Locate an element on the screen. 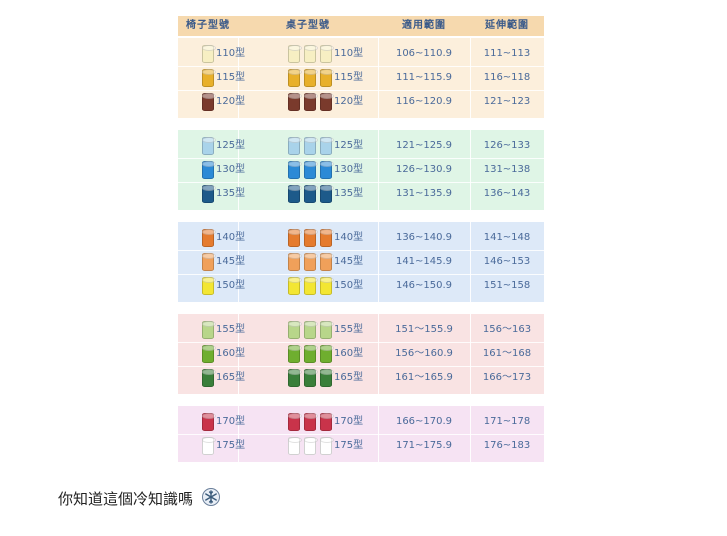  table-row: 115型 115型 111~115.9 116~118 is located at coordinates (361, 78).